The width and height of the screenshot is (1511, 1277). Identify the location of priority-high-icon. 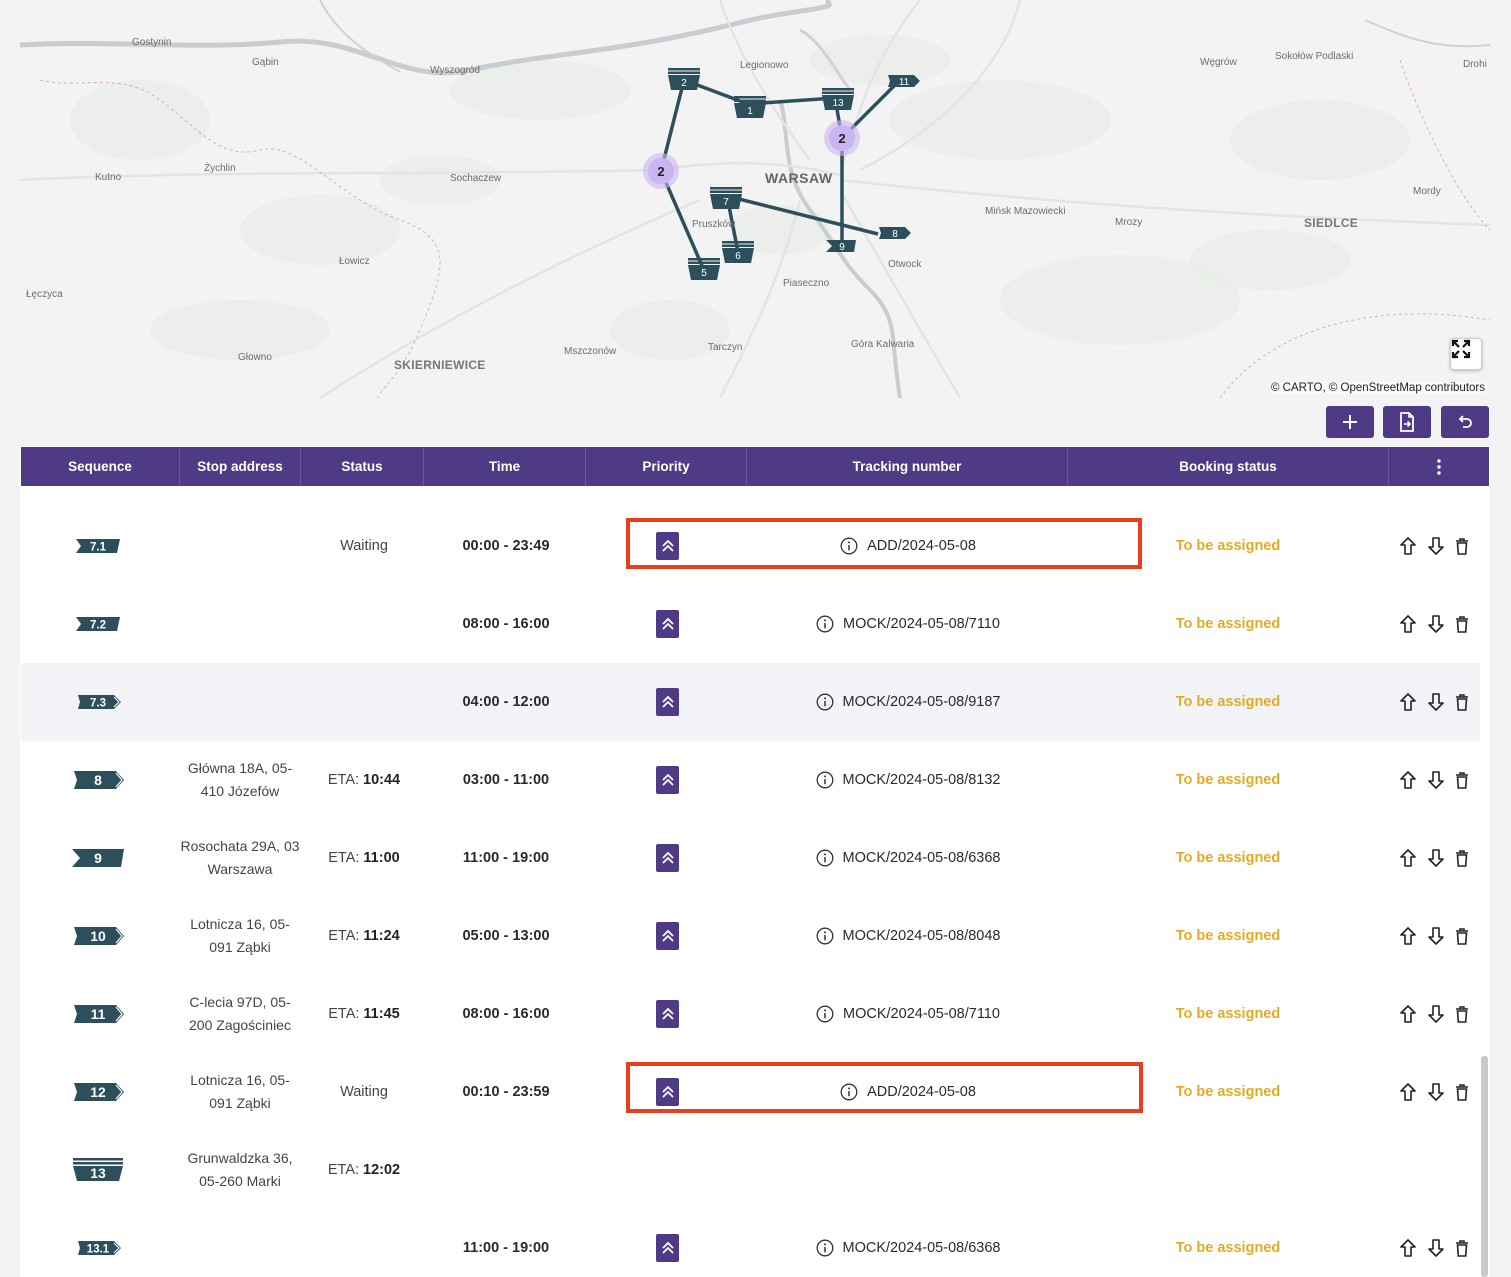
(668, 1014).